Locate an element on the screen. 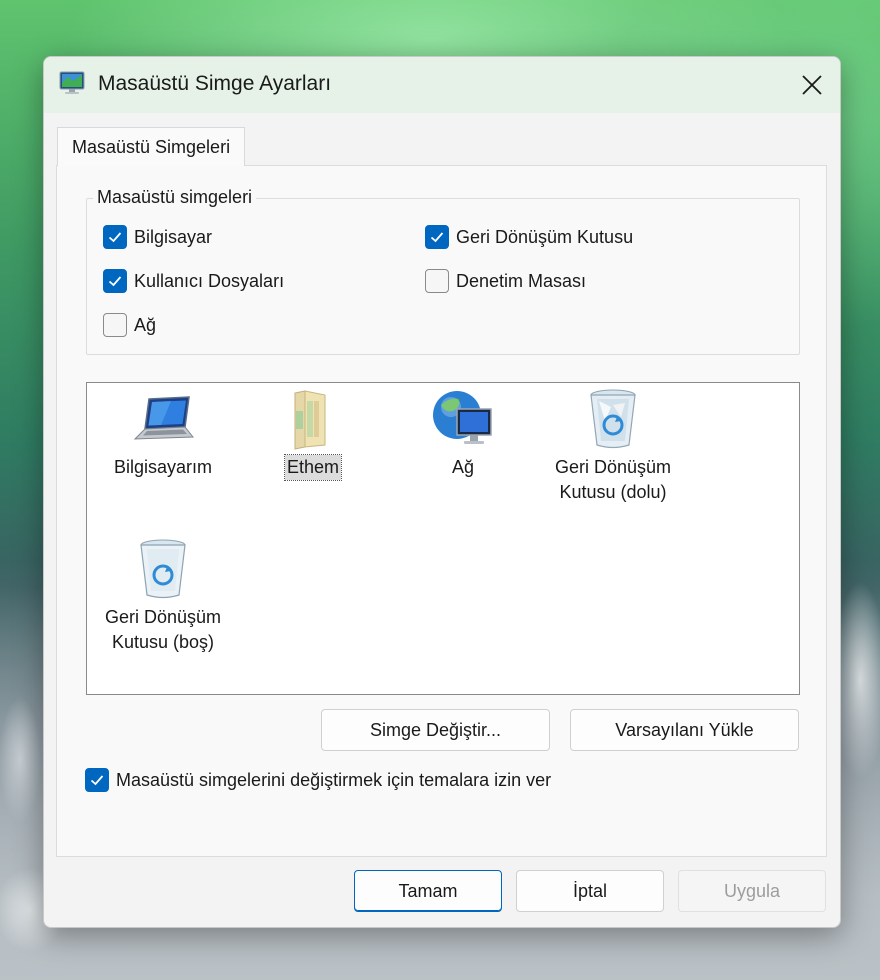  icon-item-computer: Bilgisayarım is located at coordinates (163, 433).